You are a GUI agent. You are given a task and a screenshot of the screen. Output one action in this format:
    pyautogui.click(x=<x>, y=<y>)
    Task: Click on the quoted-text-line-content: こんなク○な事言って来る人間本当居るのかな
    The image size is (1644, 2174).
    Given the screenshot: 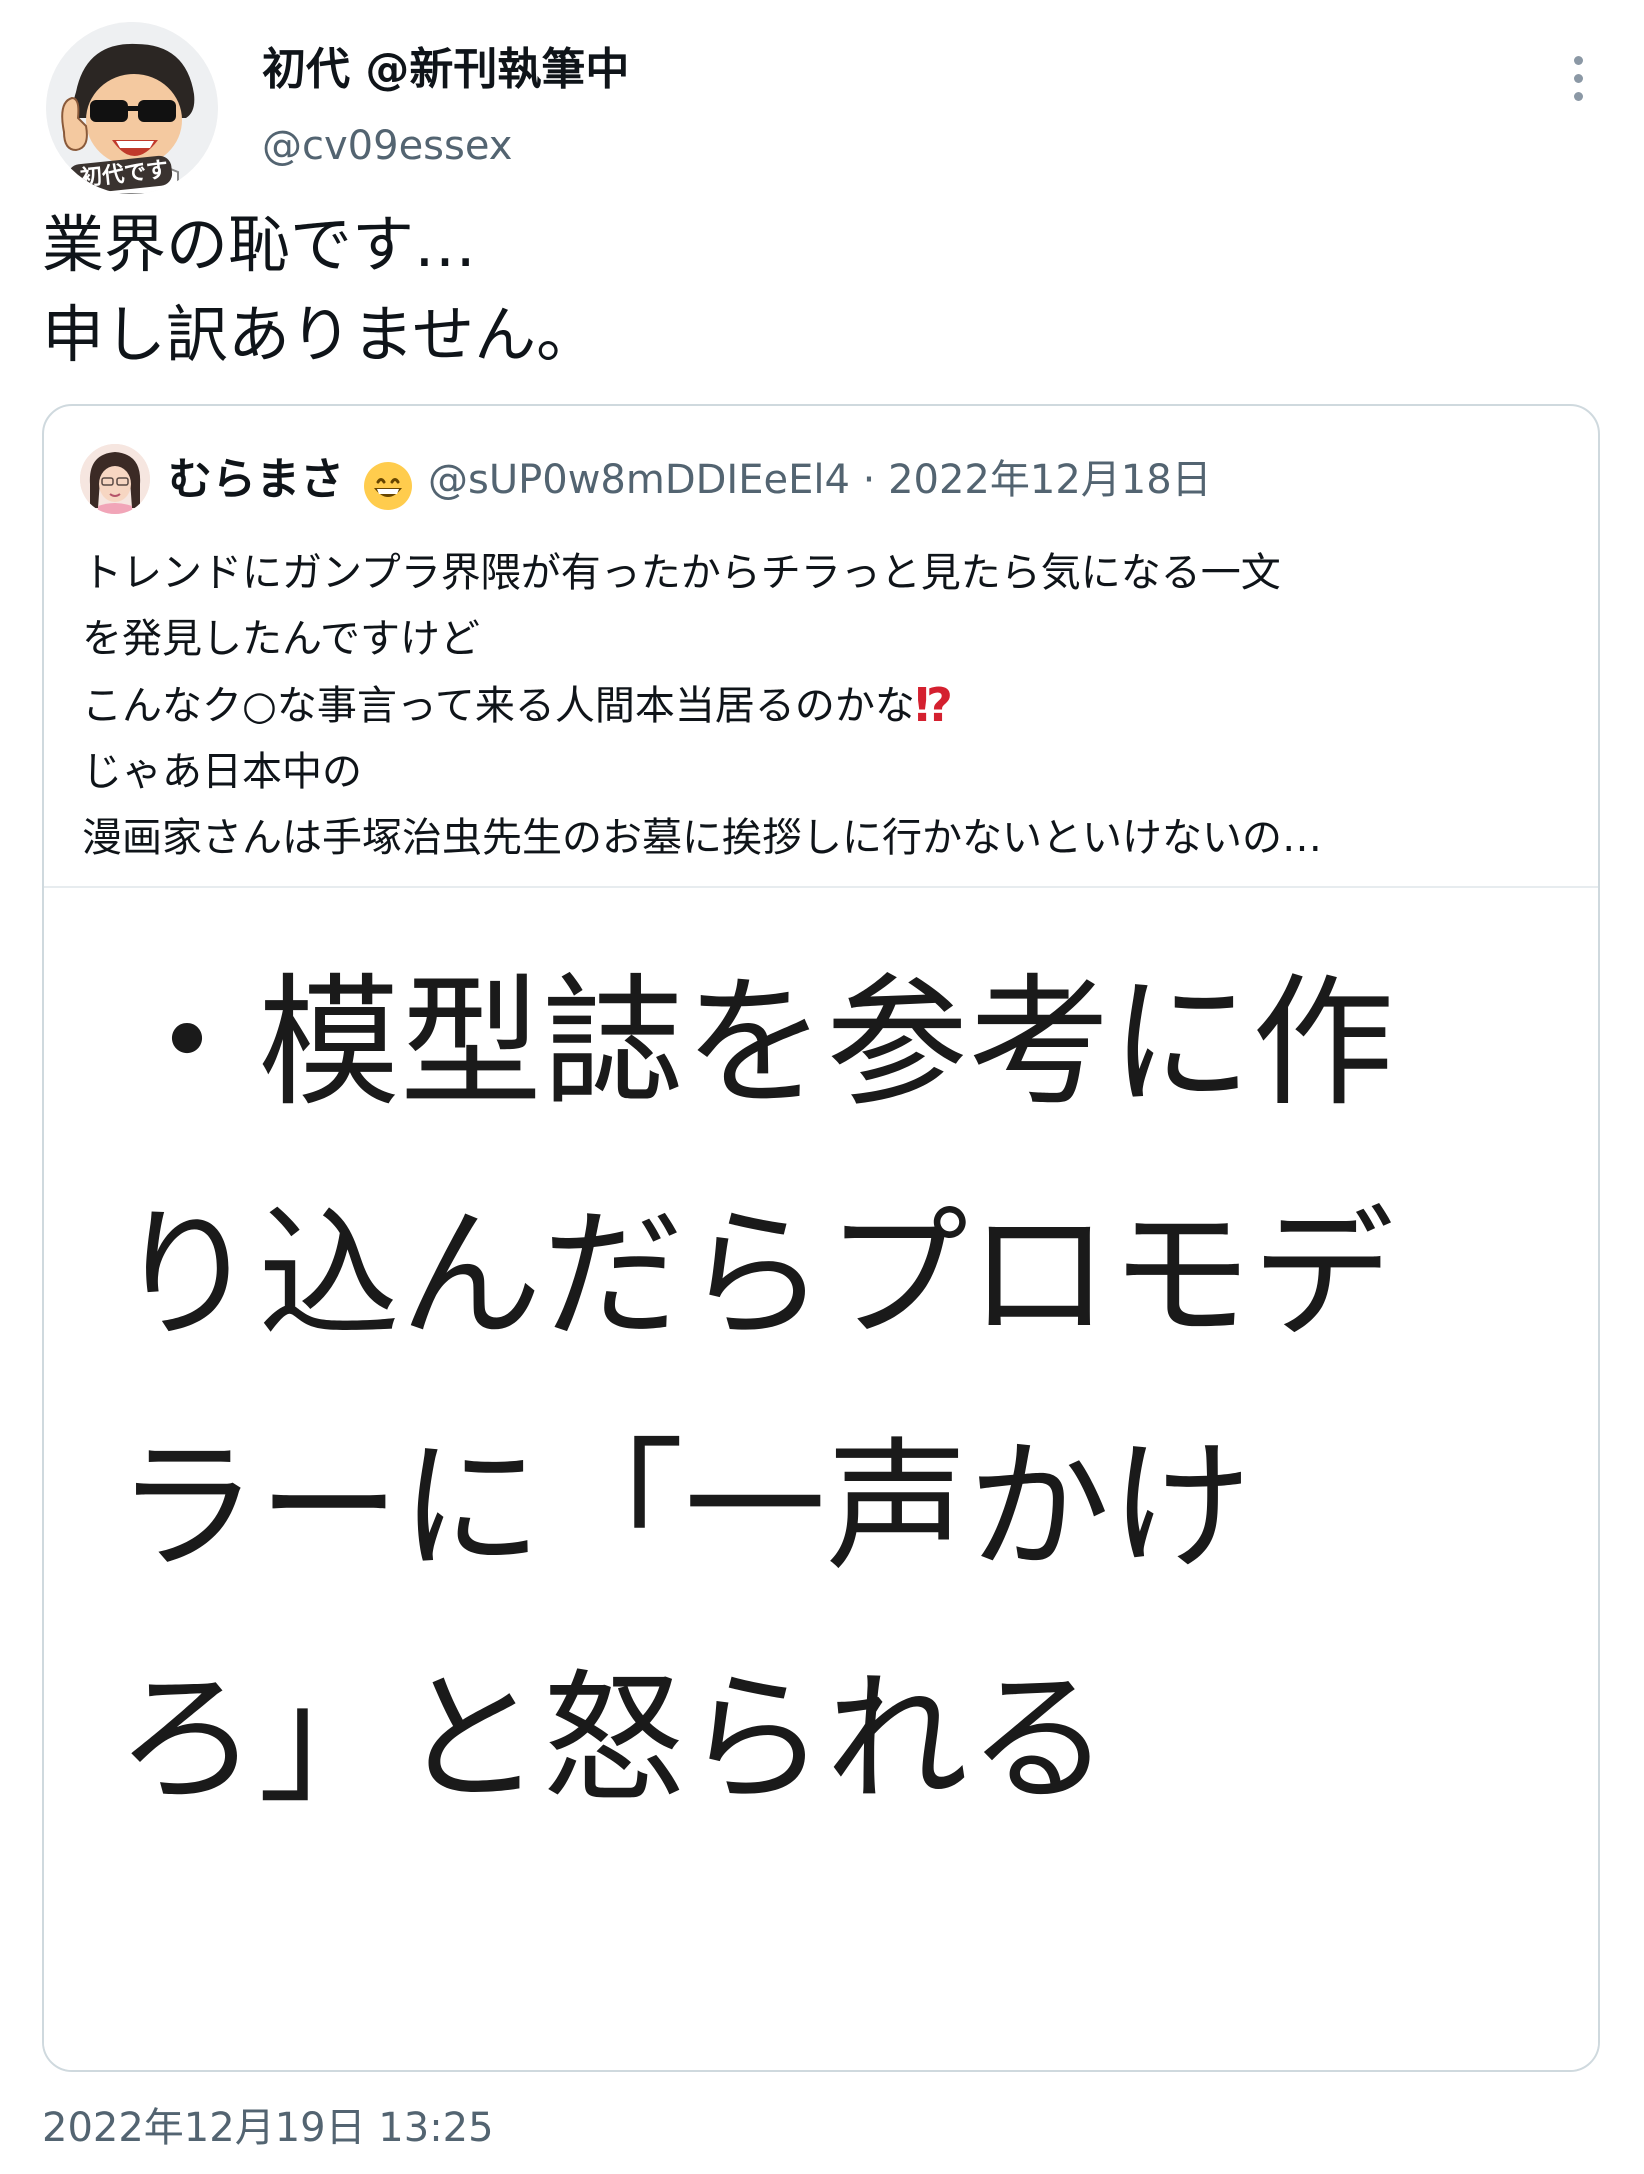 What is the action you would take?
    pyautogui.click(x=498, y=706)
    